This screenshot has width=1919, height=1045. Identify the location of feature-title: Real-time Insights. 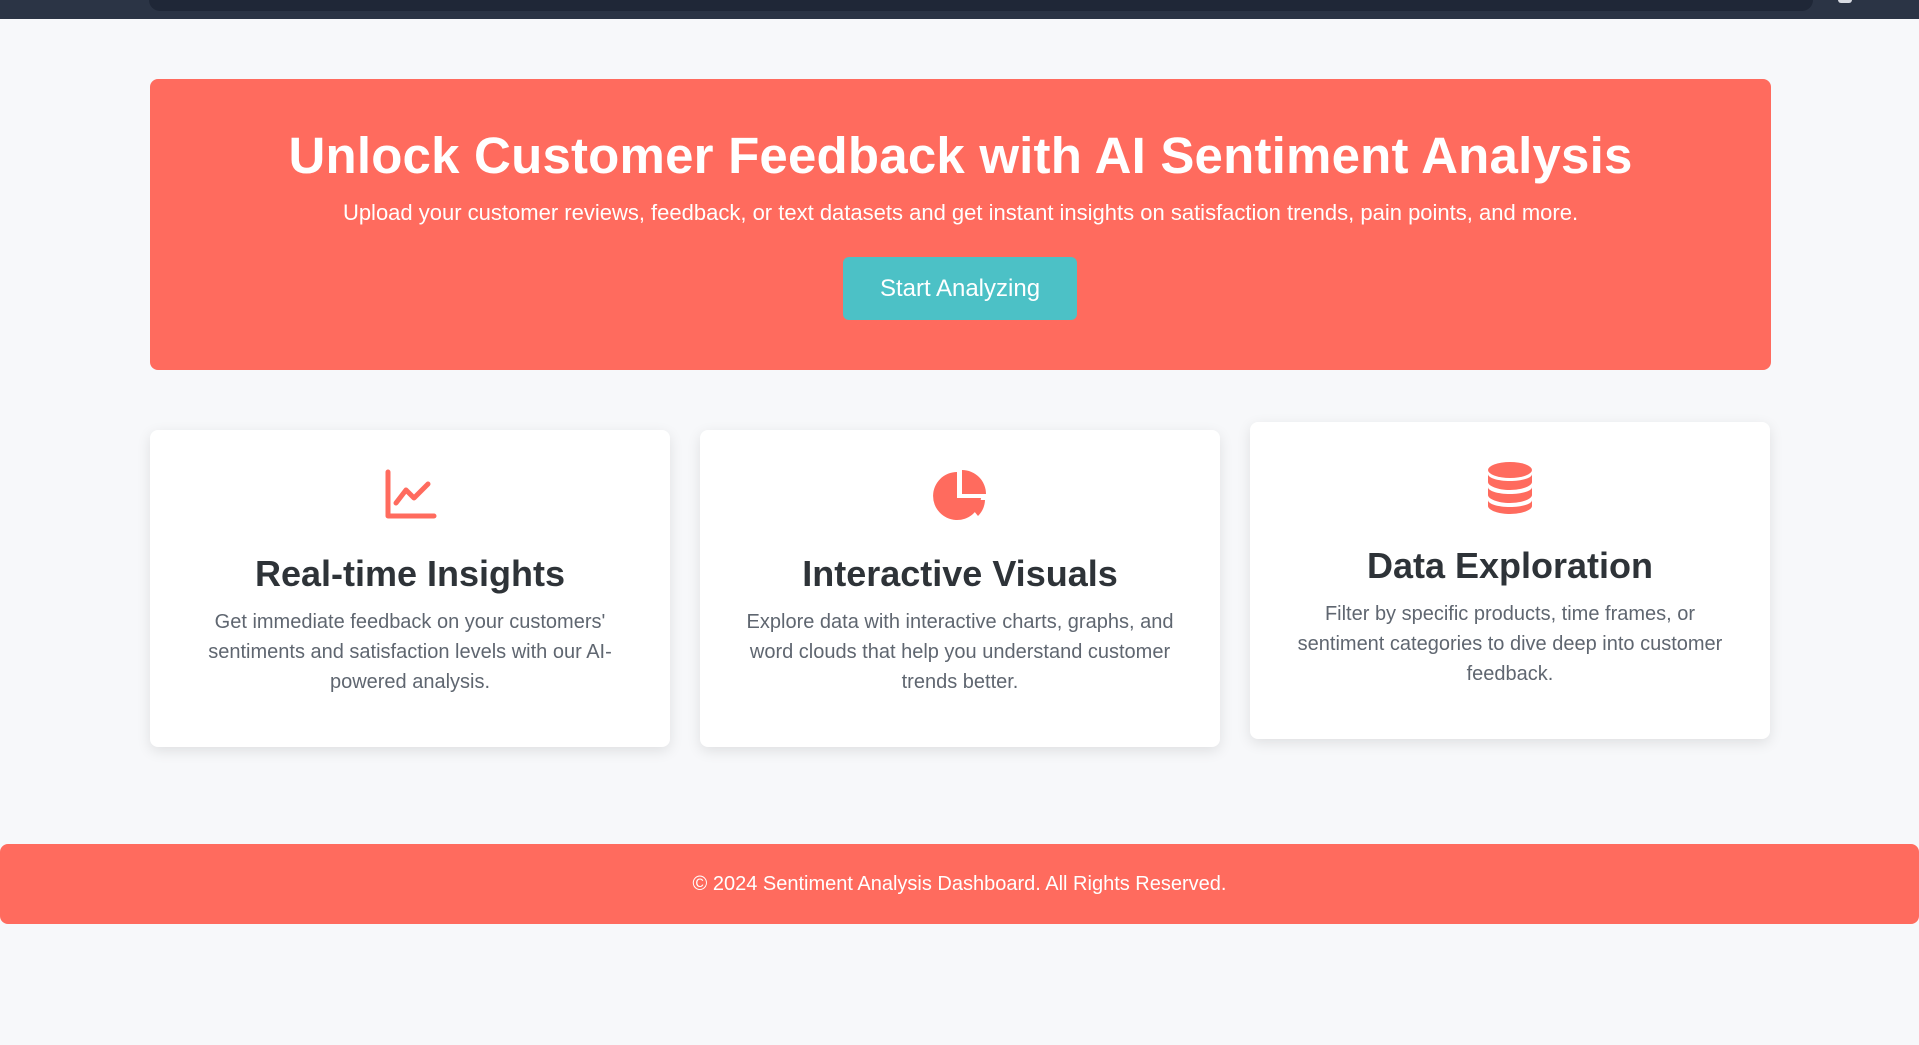
(410, 573).